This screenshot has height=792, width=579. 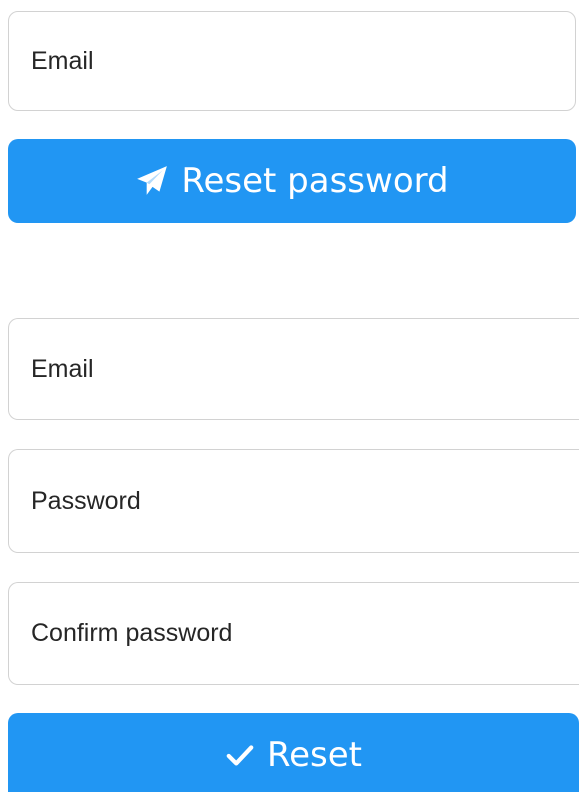 What do you see at coordinates (293, 501) in the screenshot?
I see `password-input` at bounding box center [293, 501].